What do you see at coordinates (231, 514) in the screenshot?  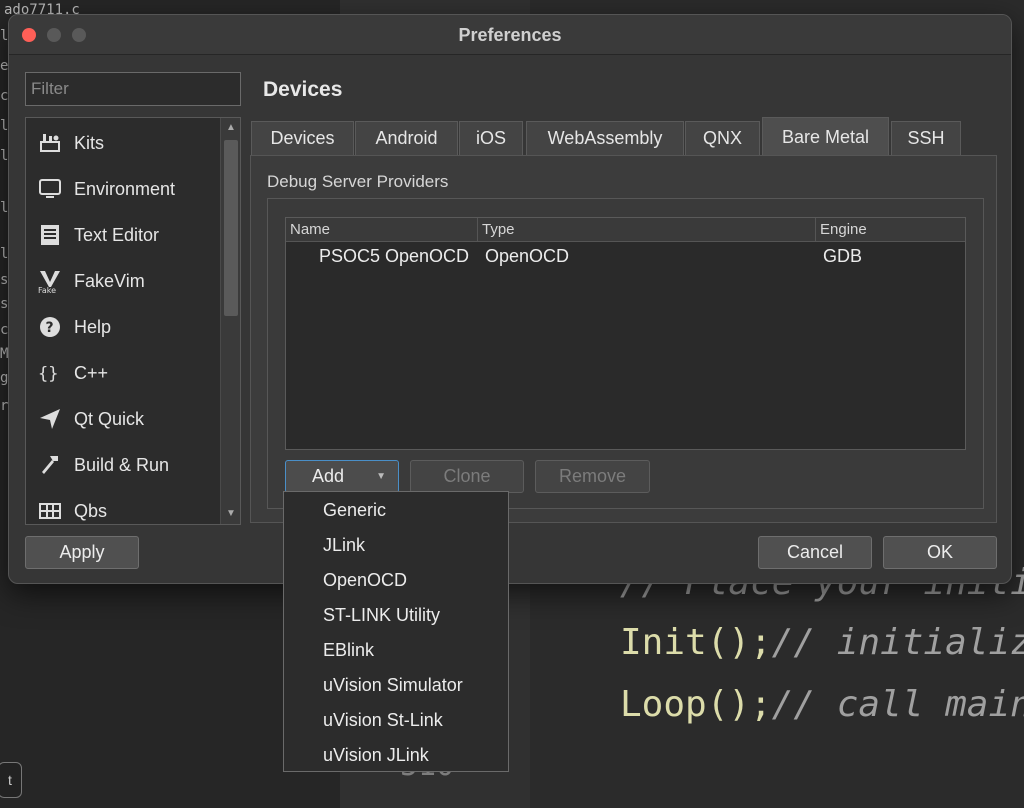 I see `scroll-down-icon: ▼` at bounding box center [231, 514].